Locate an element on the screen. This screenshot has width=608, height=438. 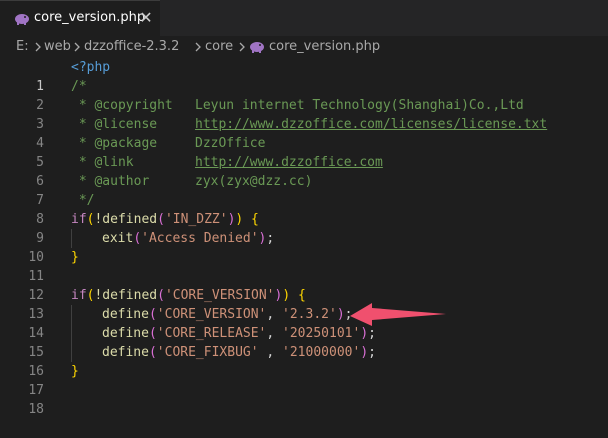
code-line-14: 14 define('CORE_VERSION', '2.3.2'); is located at coordinates (304, 323).